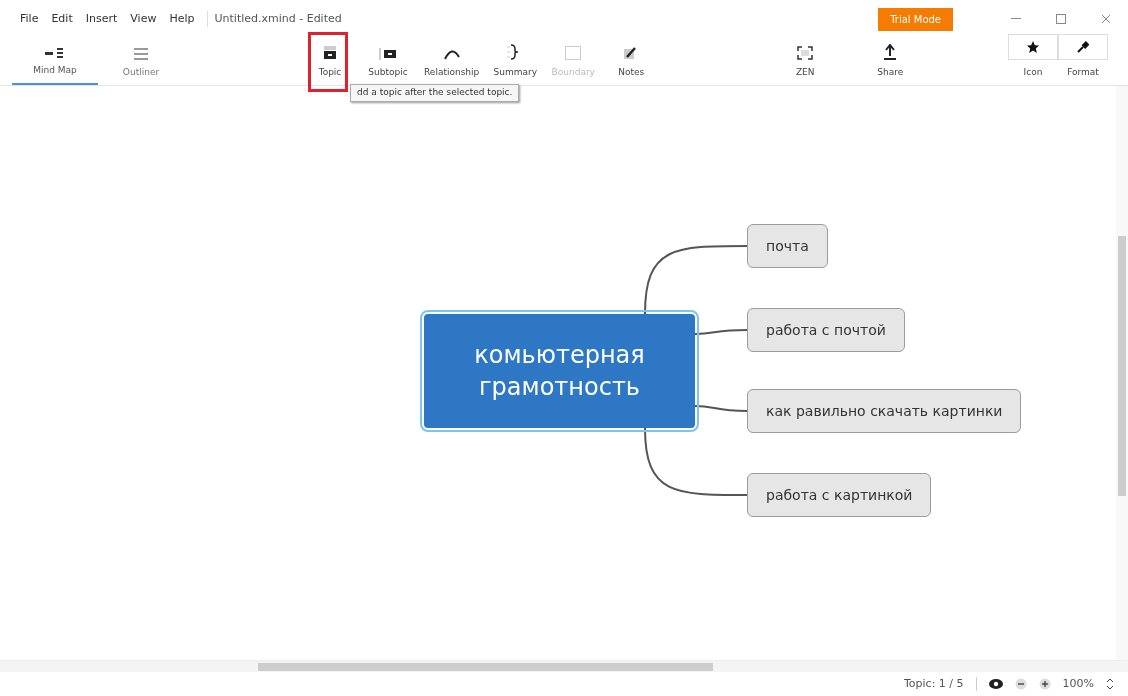 Image resolution: width=1128 pixels, height=696 pixels. Describe the element at coordinates (182, 19) in the screenshot. I see `menu-item: Help` at that location.